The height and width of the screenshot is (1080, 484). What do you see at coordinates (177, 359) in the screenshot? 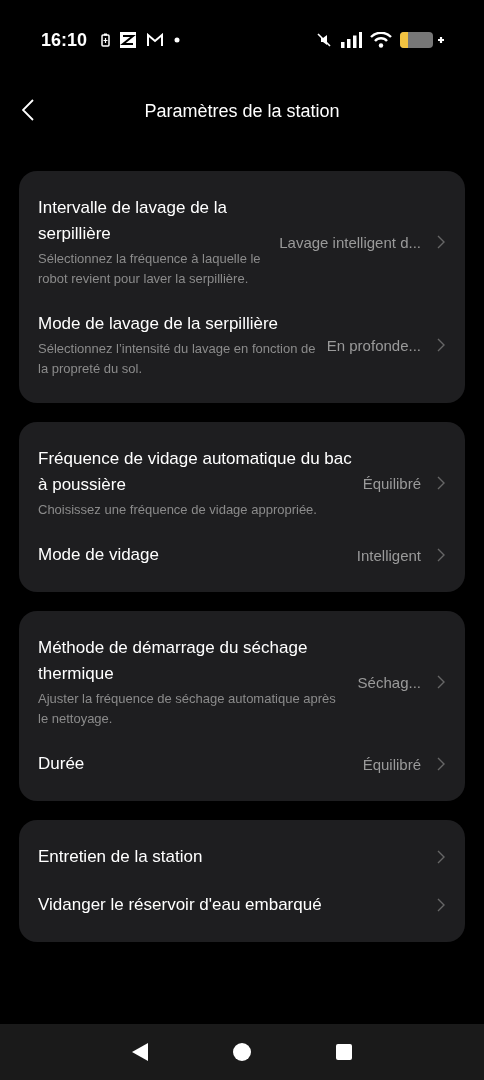
I see `setting-description: Sélectionnez l’intensité du lavage en fonction de la propreté du sol.` at bounding box center [177, 359].